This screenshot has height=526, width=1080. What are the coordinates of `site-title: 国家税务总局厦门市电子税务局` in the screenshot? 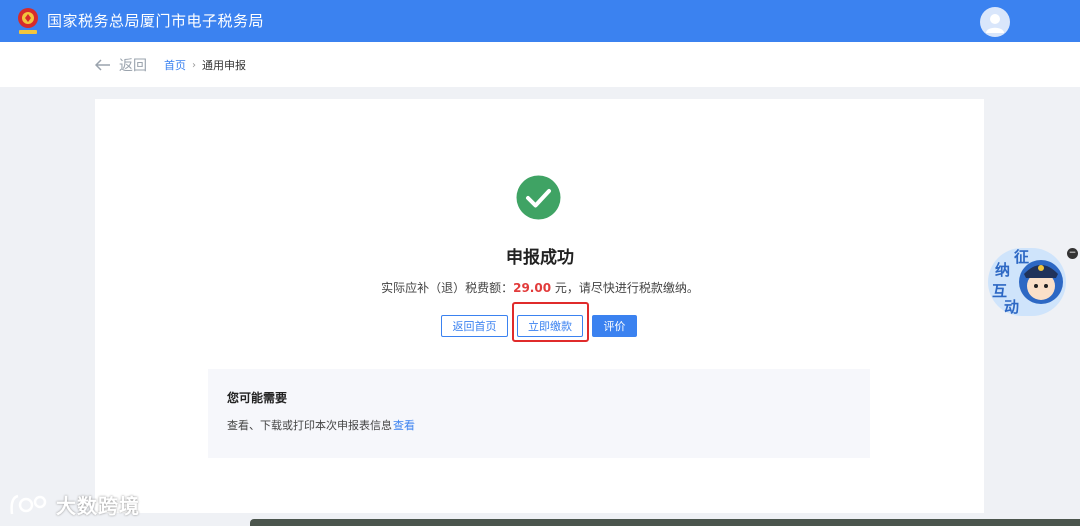 It's located at (156, 21).